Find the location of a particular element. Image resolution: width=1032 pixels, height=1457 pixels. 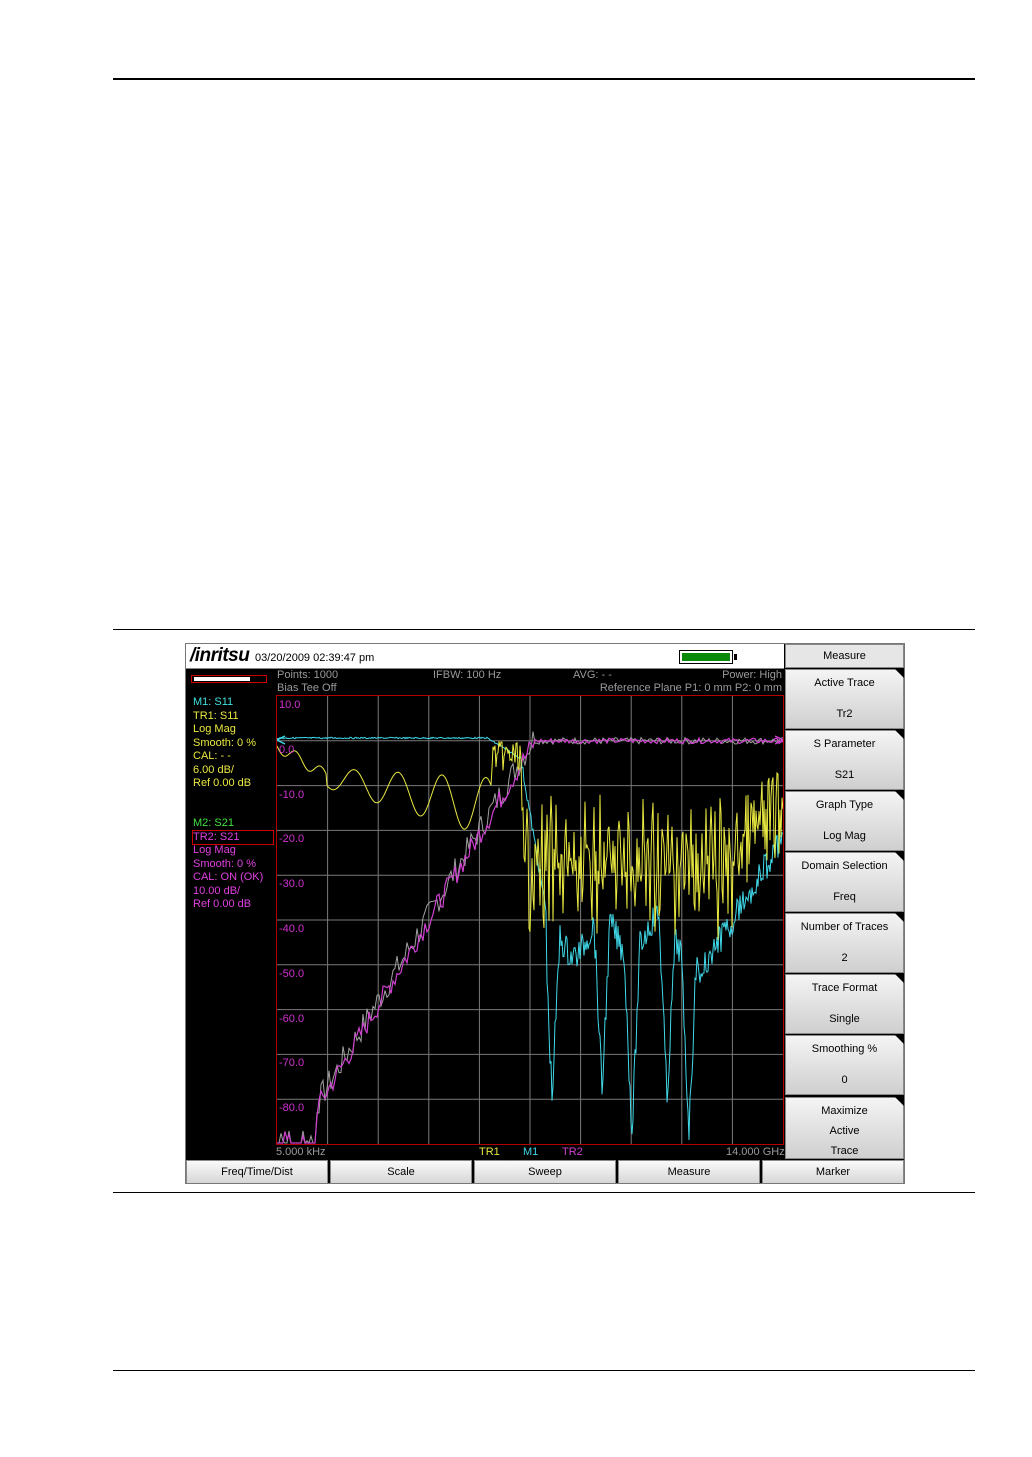

softkey-label: Trace Format is located at coordinates (844, 988).